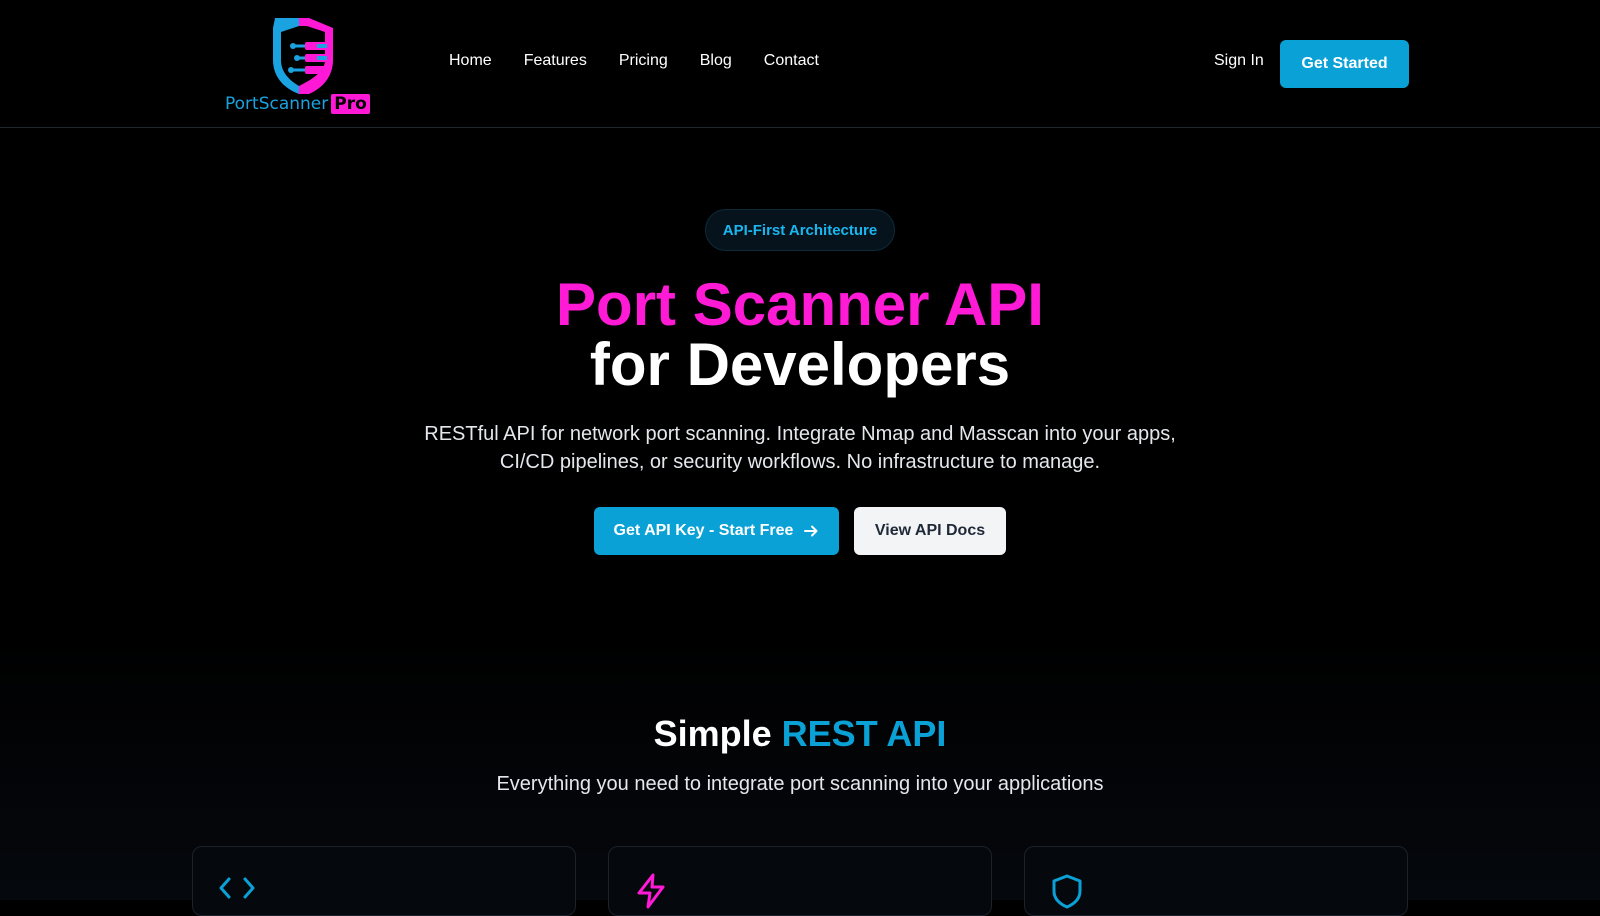 The width and height of the screenshot is (1600, 916). Describe the element at coordinates (643, 61) in the screenshot. I see `nav-pricing: Pricing` at that location.